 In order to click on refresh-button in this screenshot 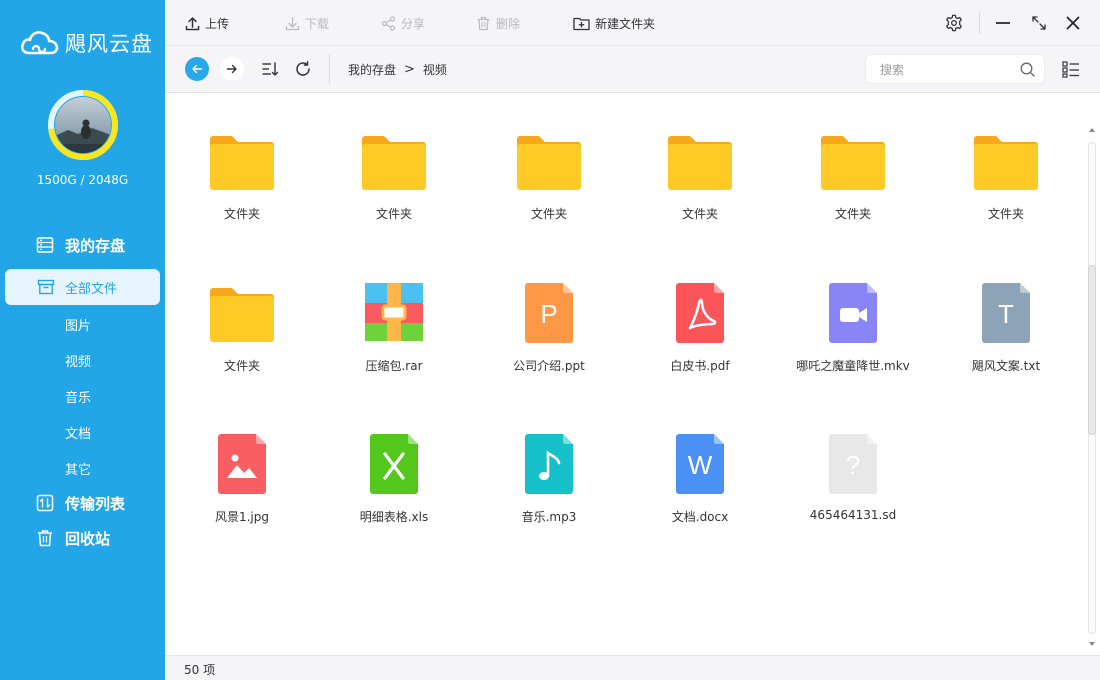, I will do `click(303, 69)`.